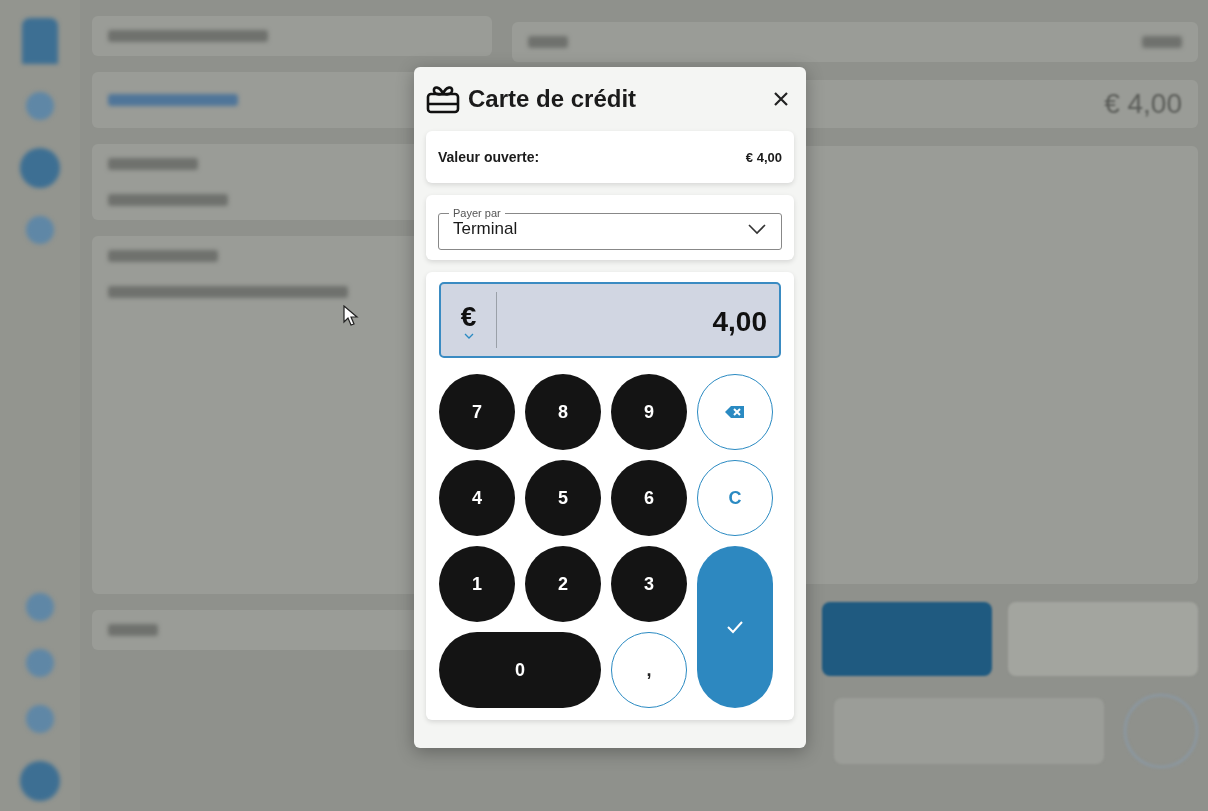 This screenshot has height=811, width=1208. What do you see at coordinates (563, 498) in the screenshot?
I see `digit-key: 5` at bounding box center [563, 498].